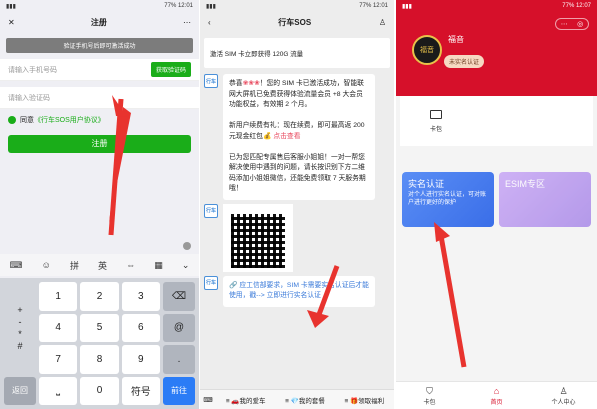  What do you see at coordinates (99, 390) in the screenshot?
I see `key-0: 0` at bounding box center [99, 390].